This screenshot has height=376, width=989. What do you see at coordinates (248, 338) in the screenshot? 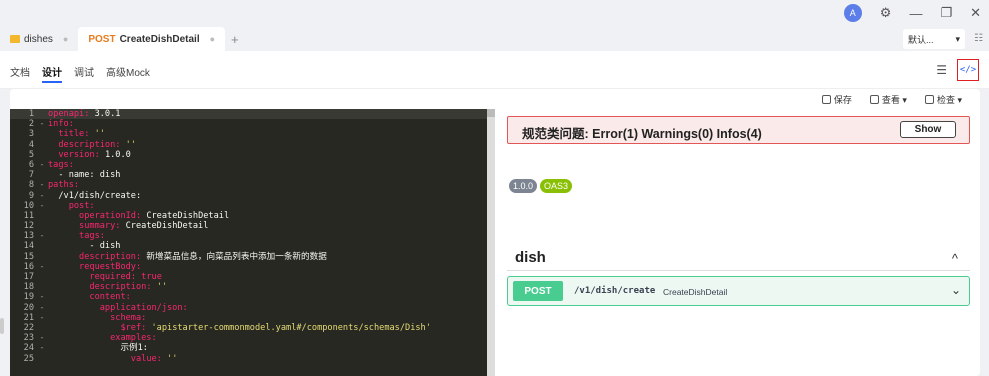
I see `code-line: 23- examples:` at bounding box center [248, 338].